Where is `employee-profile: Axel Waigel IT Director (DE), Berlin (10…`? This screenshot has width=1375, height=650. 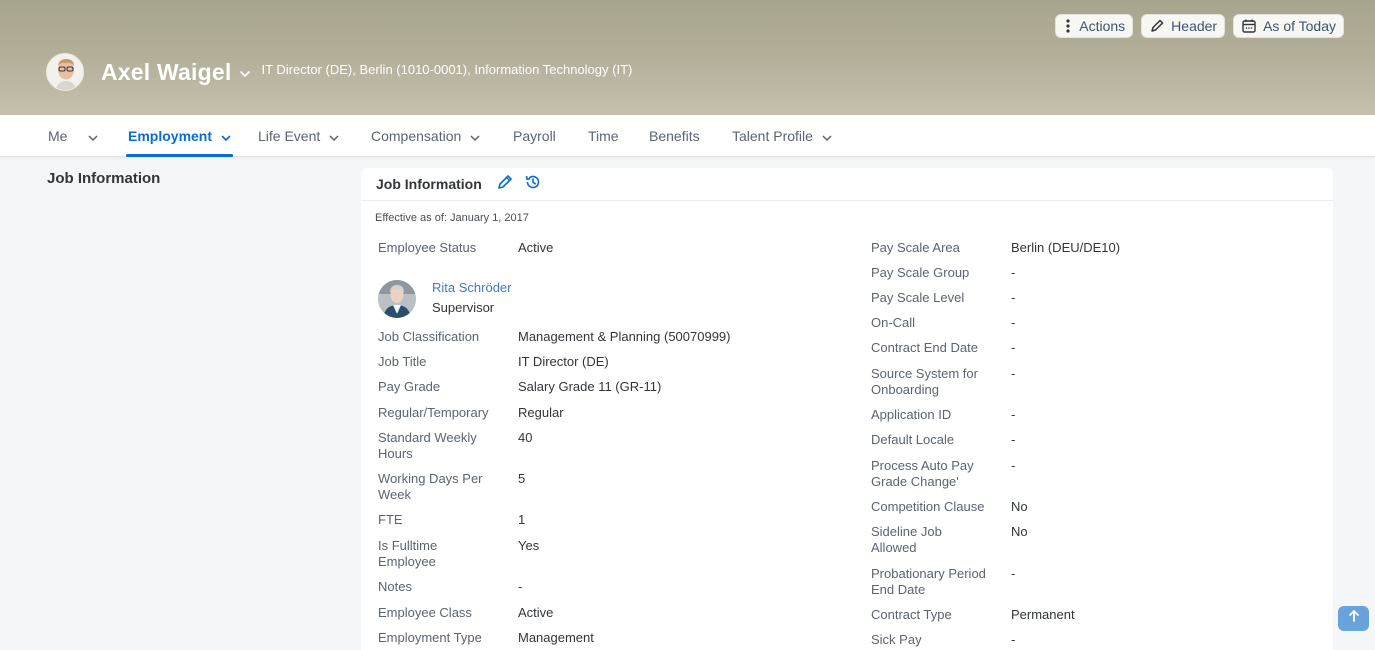 employee-profile: Axel Waigel IT Director (DE), Berlin (10… is located at coordinates (339, 72).